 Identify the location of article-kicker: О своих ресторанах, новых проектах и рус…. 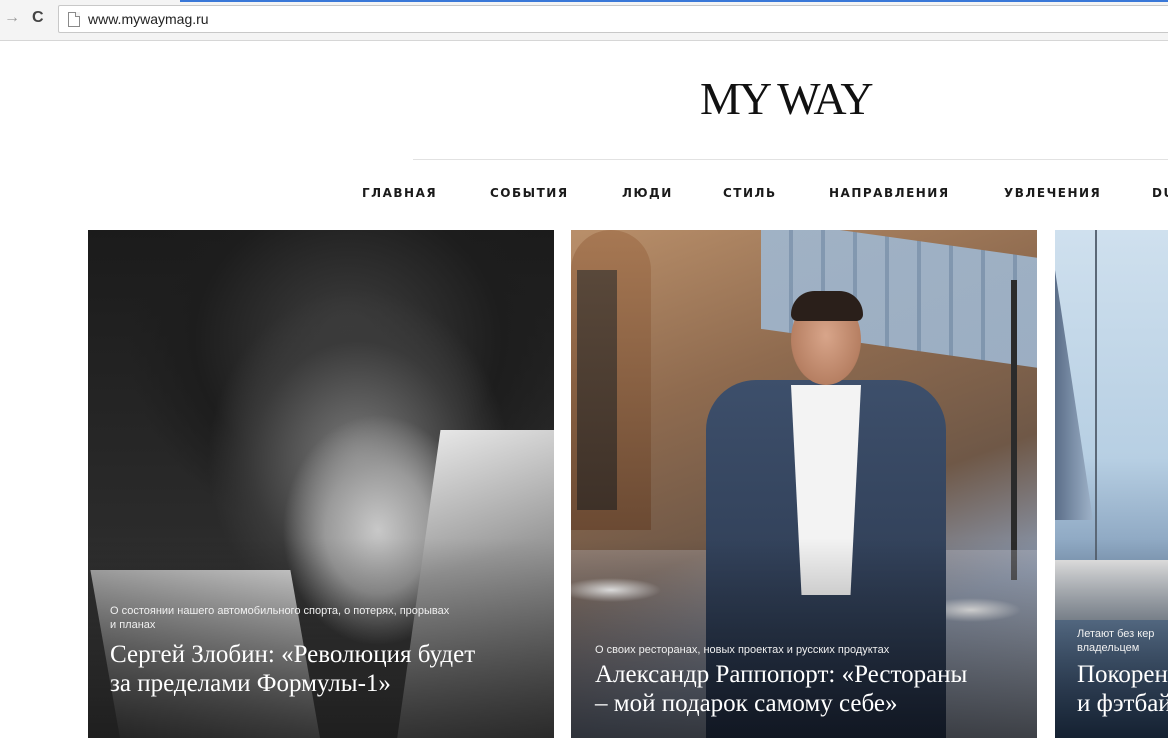
(742, 650).